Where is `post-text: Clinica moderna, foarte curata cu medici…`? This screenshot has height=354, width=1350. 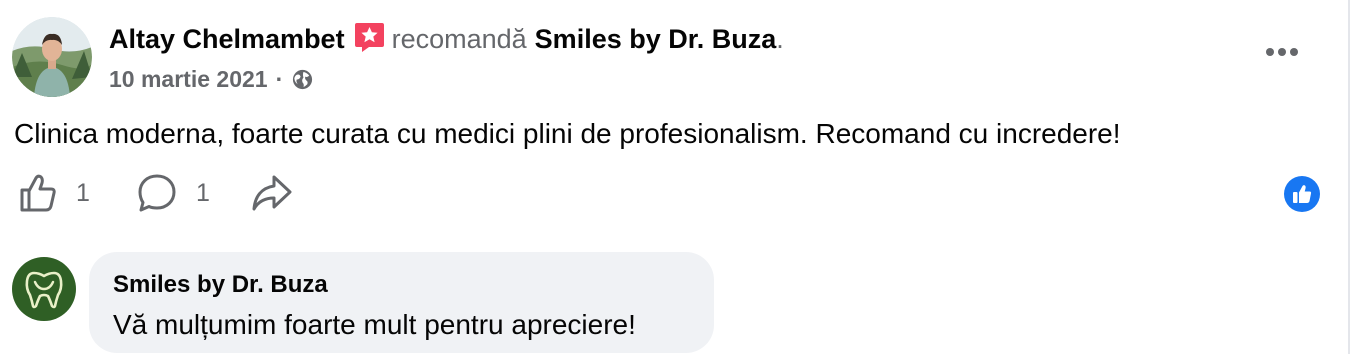 post-text: Clinica moderna, foarte curata cu medici… is located at coordinates (567, 133).